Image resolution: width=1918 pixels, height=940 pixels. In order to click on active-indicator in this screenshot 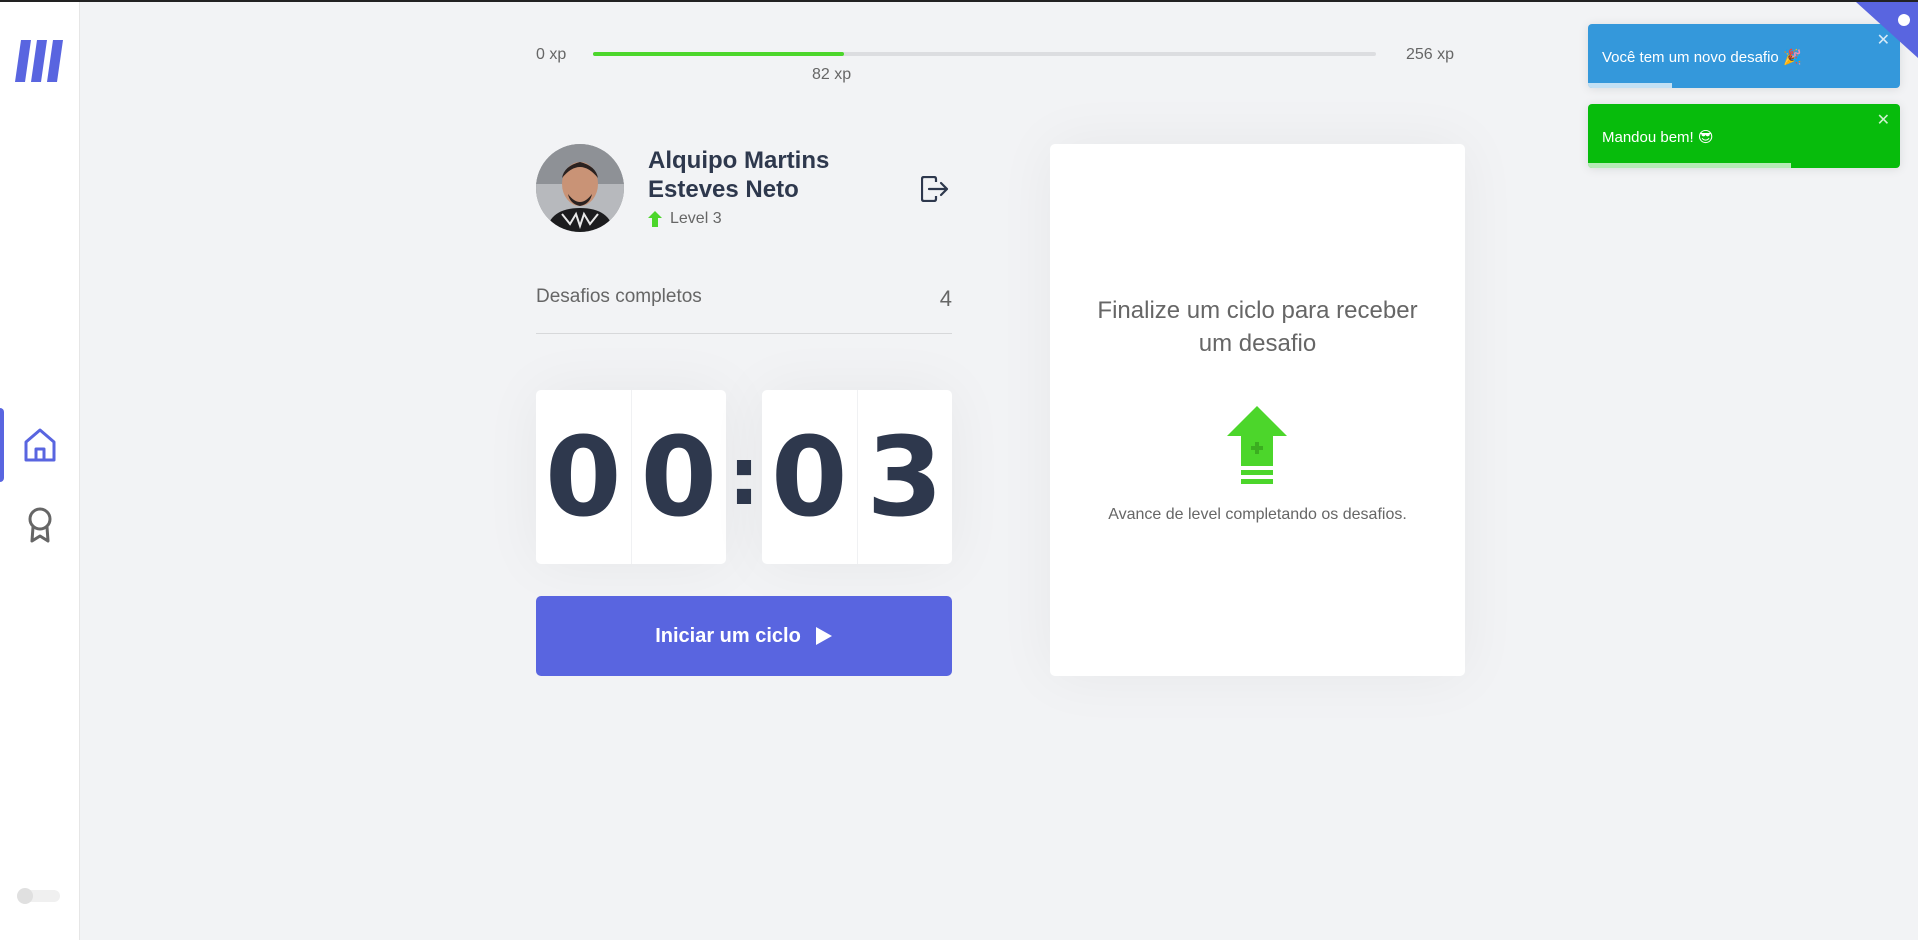, I will do `click(2, 445)`.